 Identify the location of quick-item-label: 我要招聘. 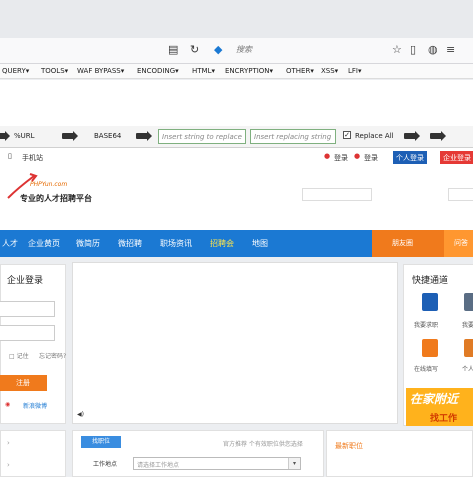
(467, 324).